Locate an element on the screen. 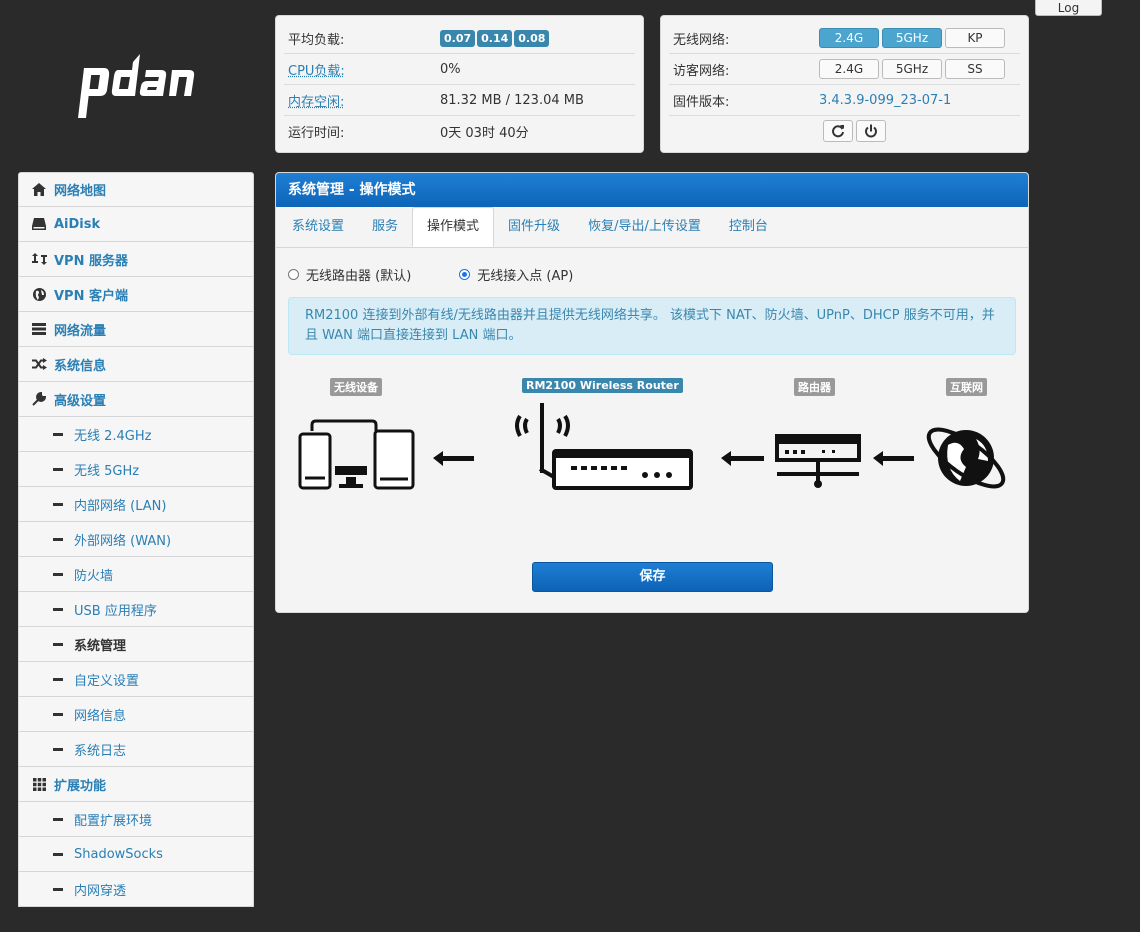 This screenshot has width=1140, height=932. load-badge-3: 0.08 is located at coordinates (532, 38).